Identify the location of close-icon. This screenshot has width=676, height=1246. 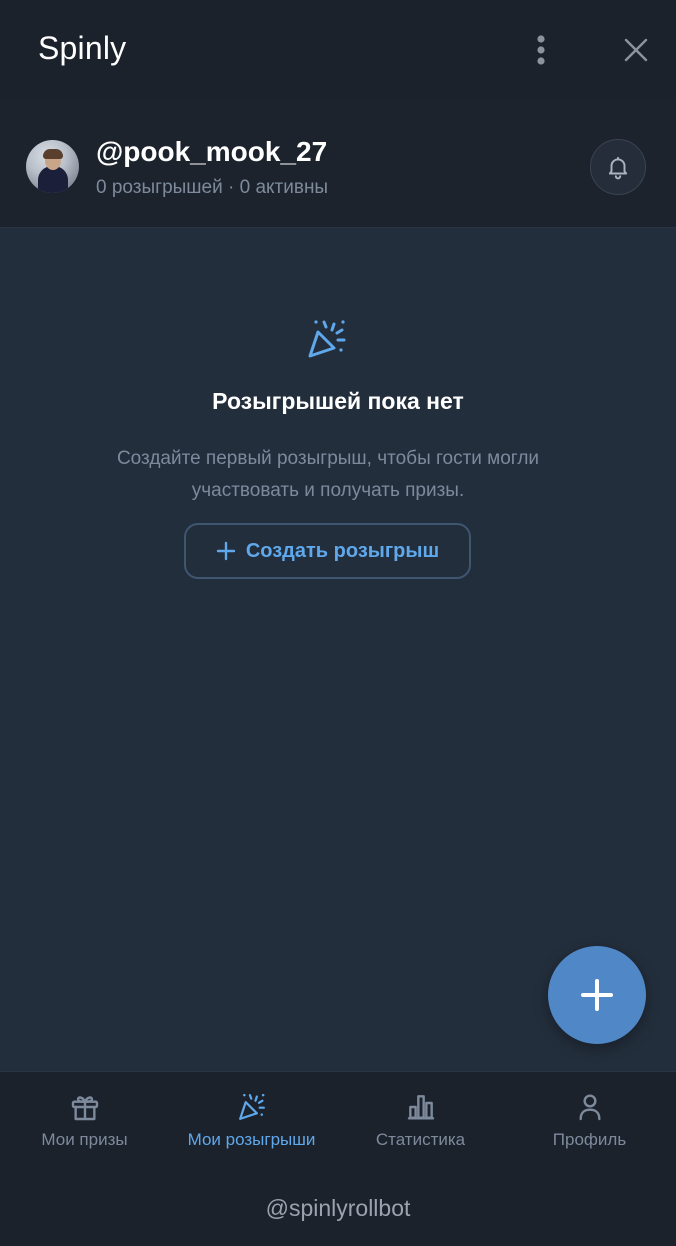
(636, 50).